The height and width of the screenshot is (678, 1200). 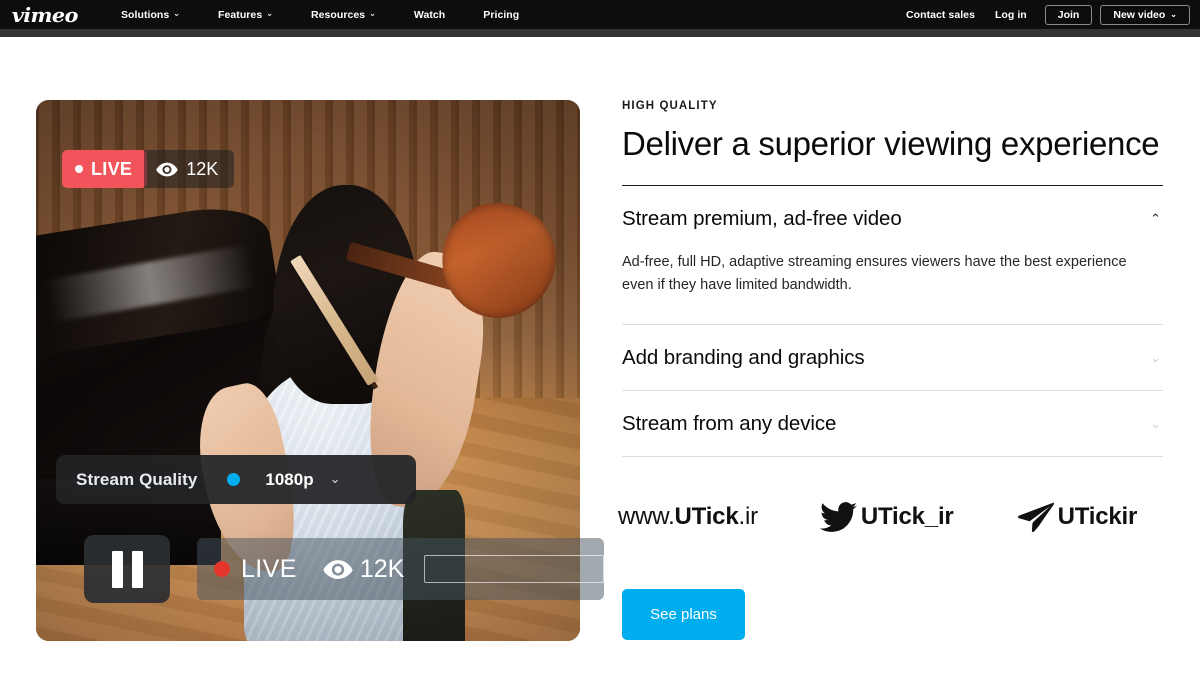 I want to click on watermark-website-suffix: .ir, so click(x=748, y=516).